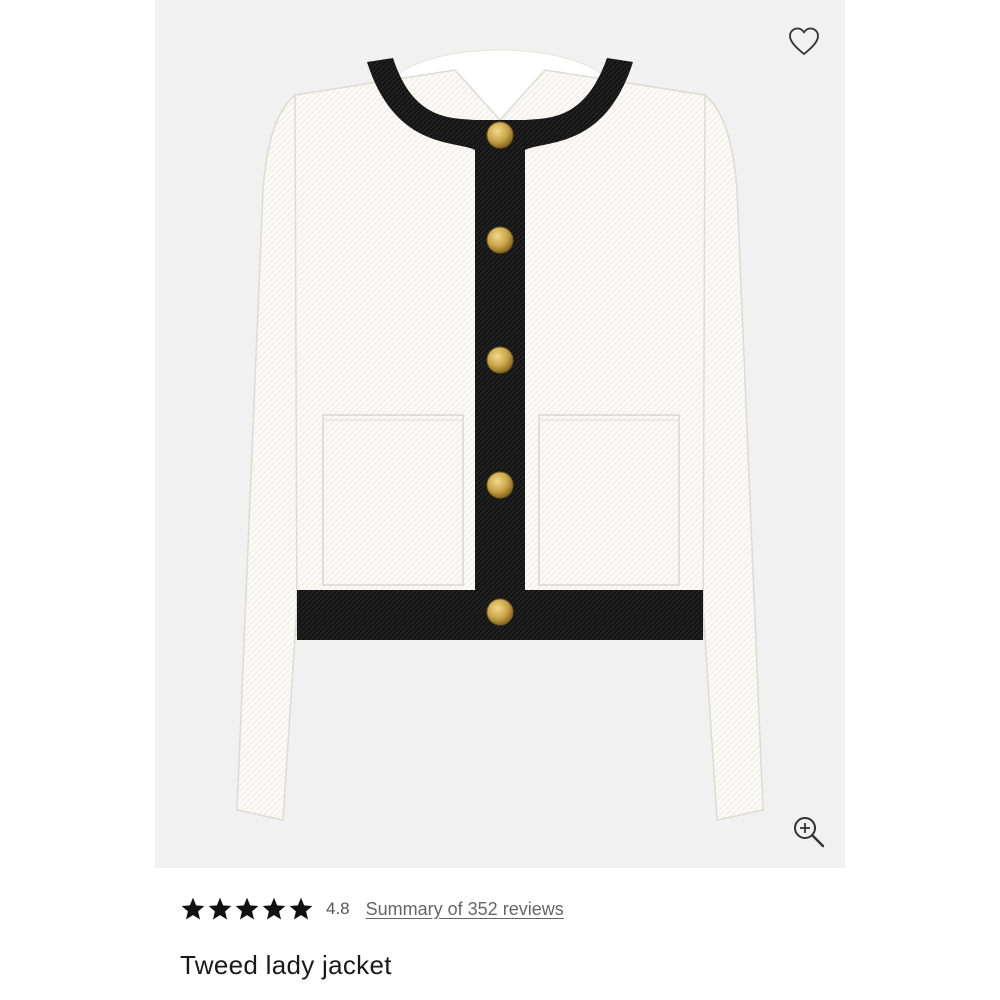 The width and height of the screenshot is (1000, 1000). I want to click on zoom-in-icon, so click(809, 832).